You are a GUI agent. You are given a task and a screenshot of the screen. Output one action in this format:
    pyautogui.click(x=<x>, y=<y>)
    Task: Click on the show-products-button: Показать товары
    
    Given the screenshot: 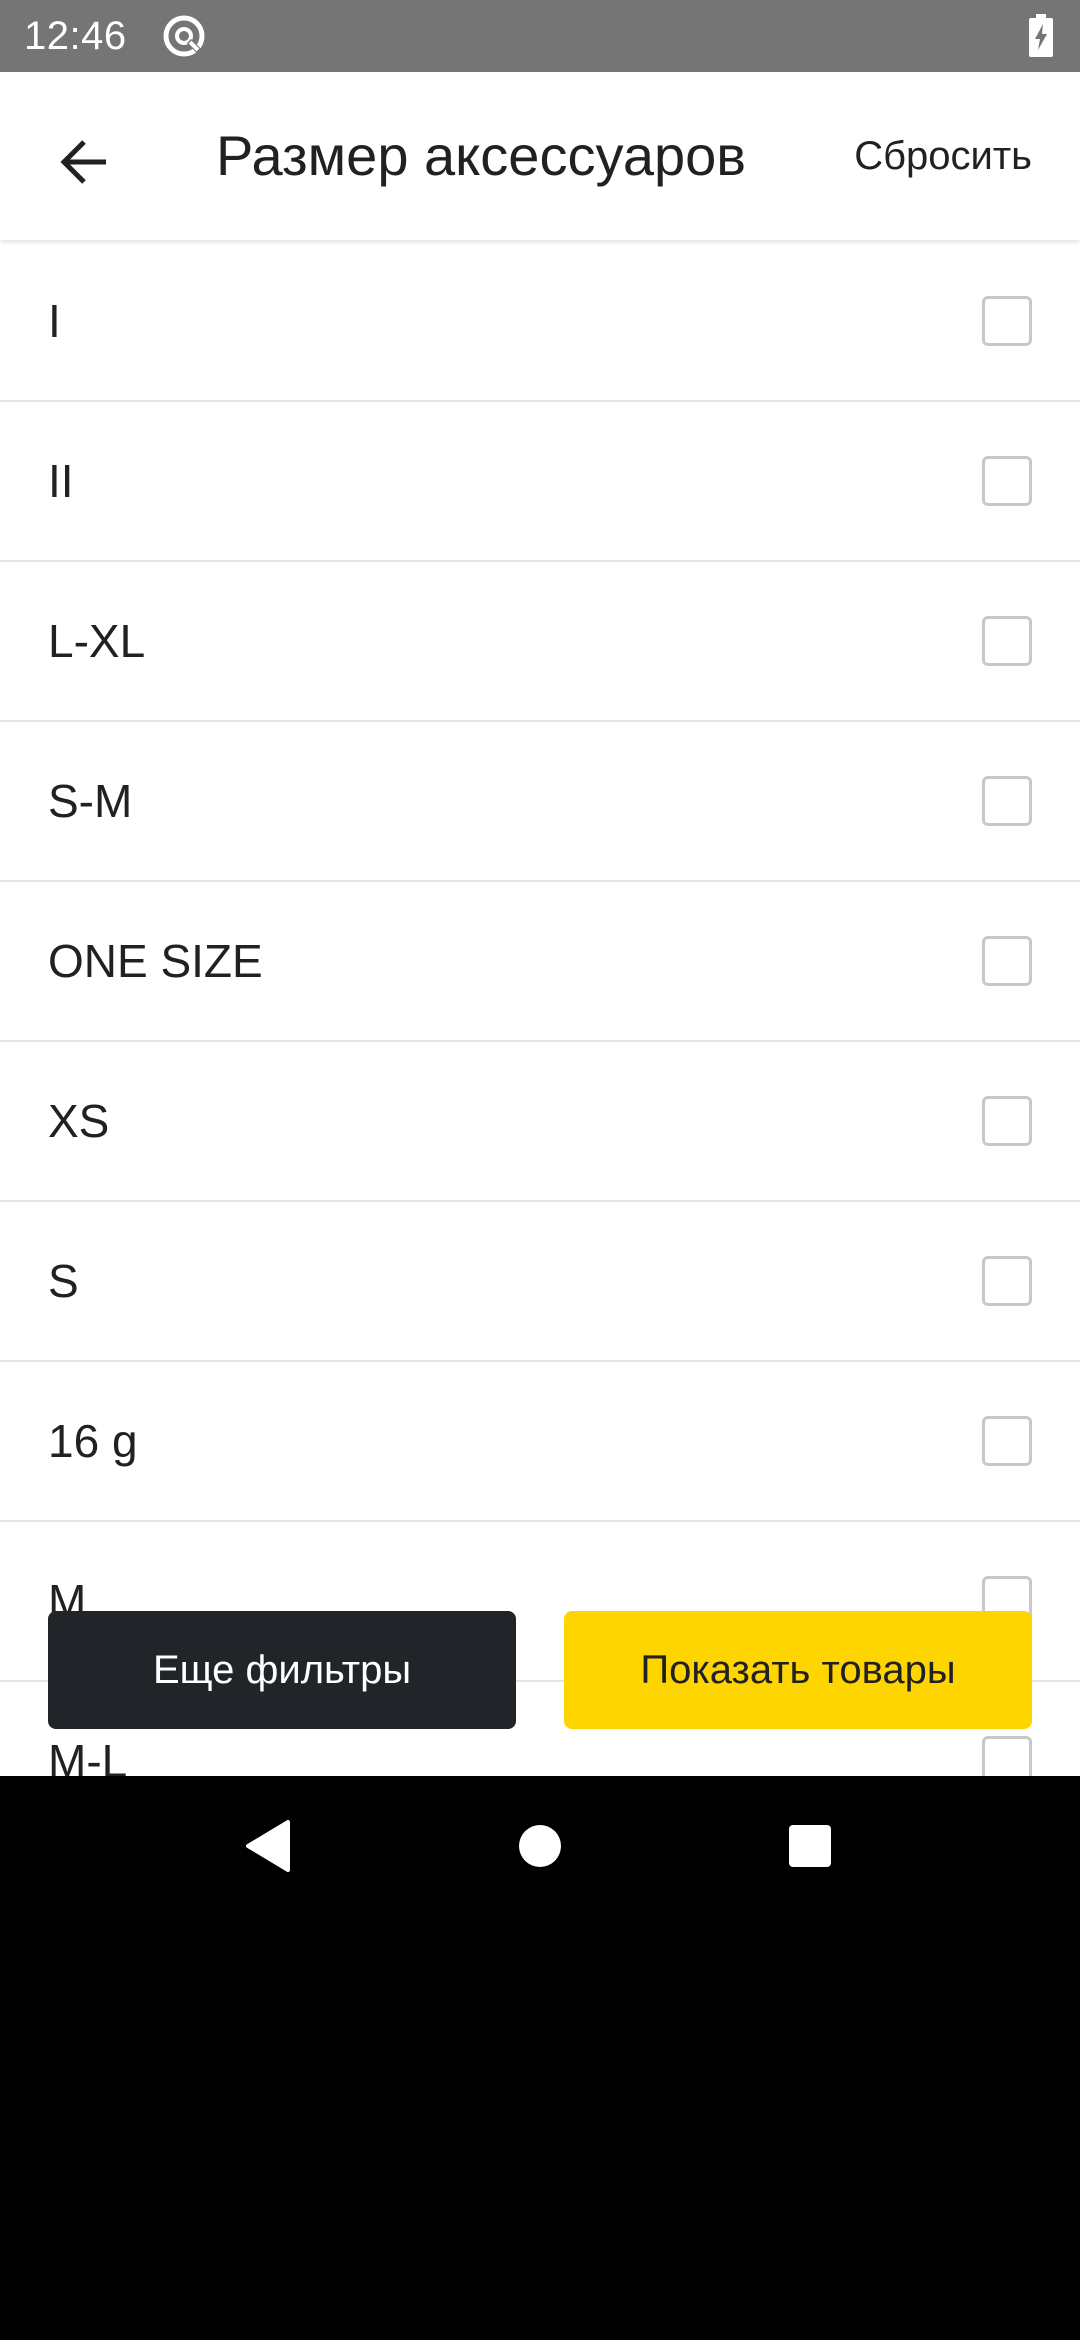 What is the action you would take?
    pyautogui.click(x=798, y=1670)
    